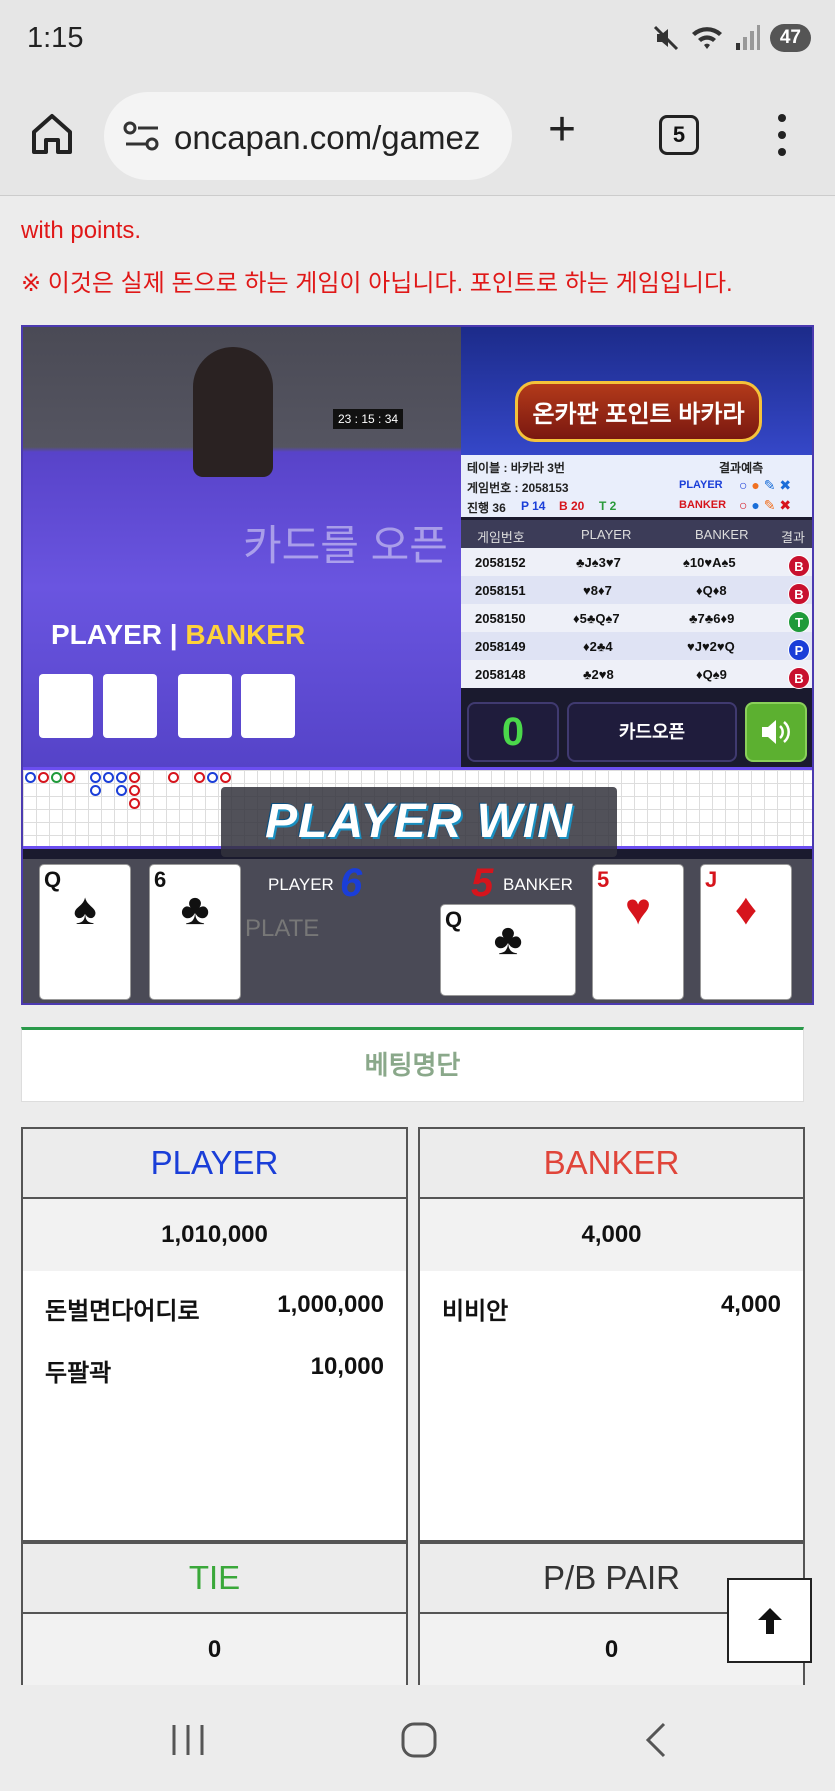  Describe the element at coordinates (747, 37) in the screenshot. I see `signal-icon` at that location.